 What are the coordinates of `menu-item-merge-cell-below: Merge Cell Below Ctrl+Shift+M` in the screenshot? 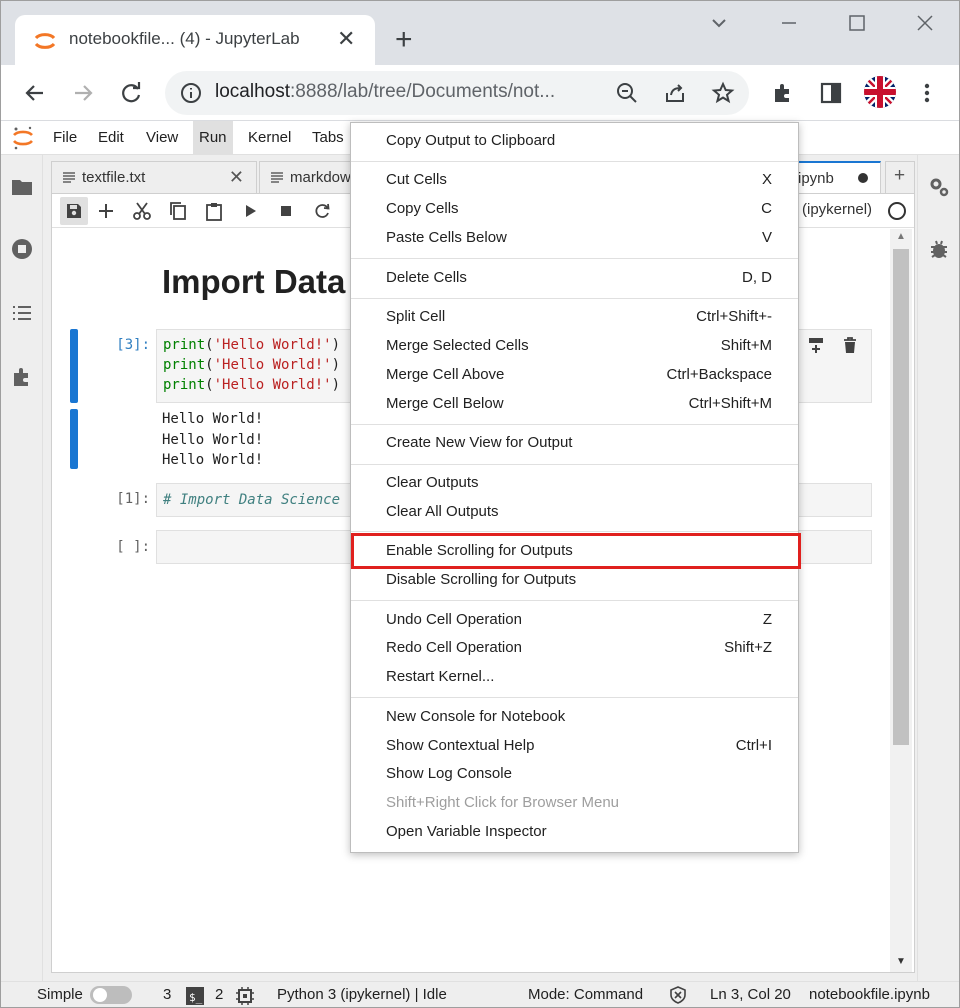 It's located at (574, 404).